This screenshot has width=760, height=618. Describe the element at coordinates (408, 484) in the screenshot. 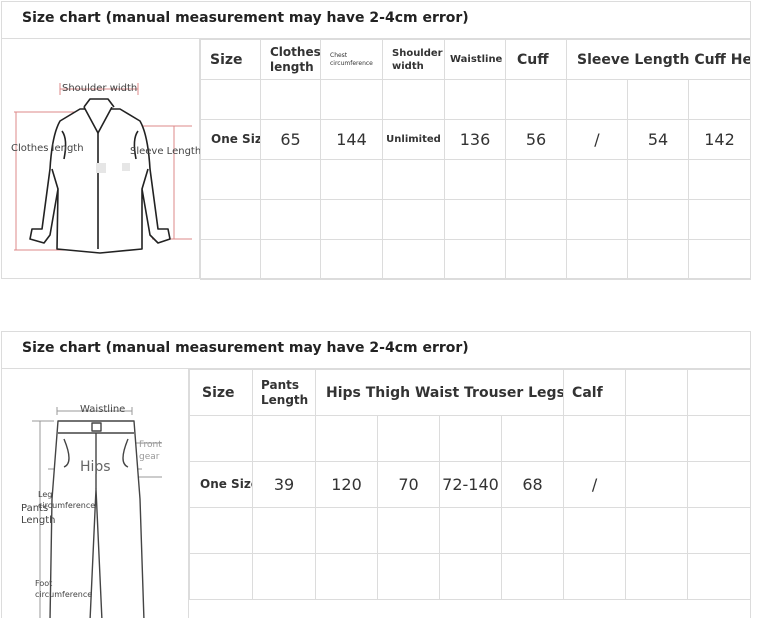

I see `value-thigh: 70` at that location.